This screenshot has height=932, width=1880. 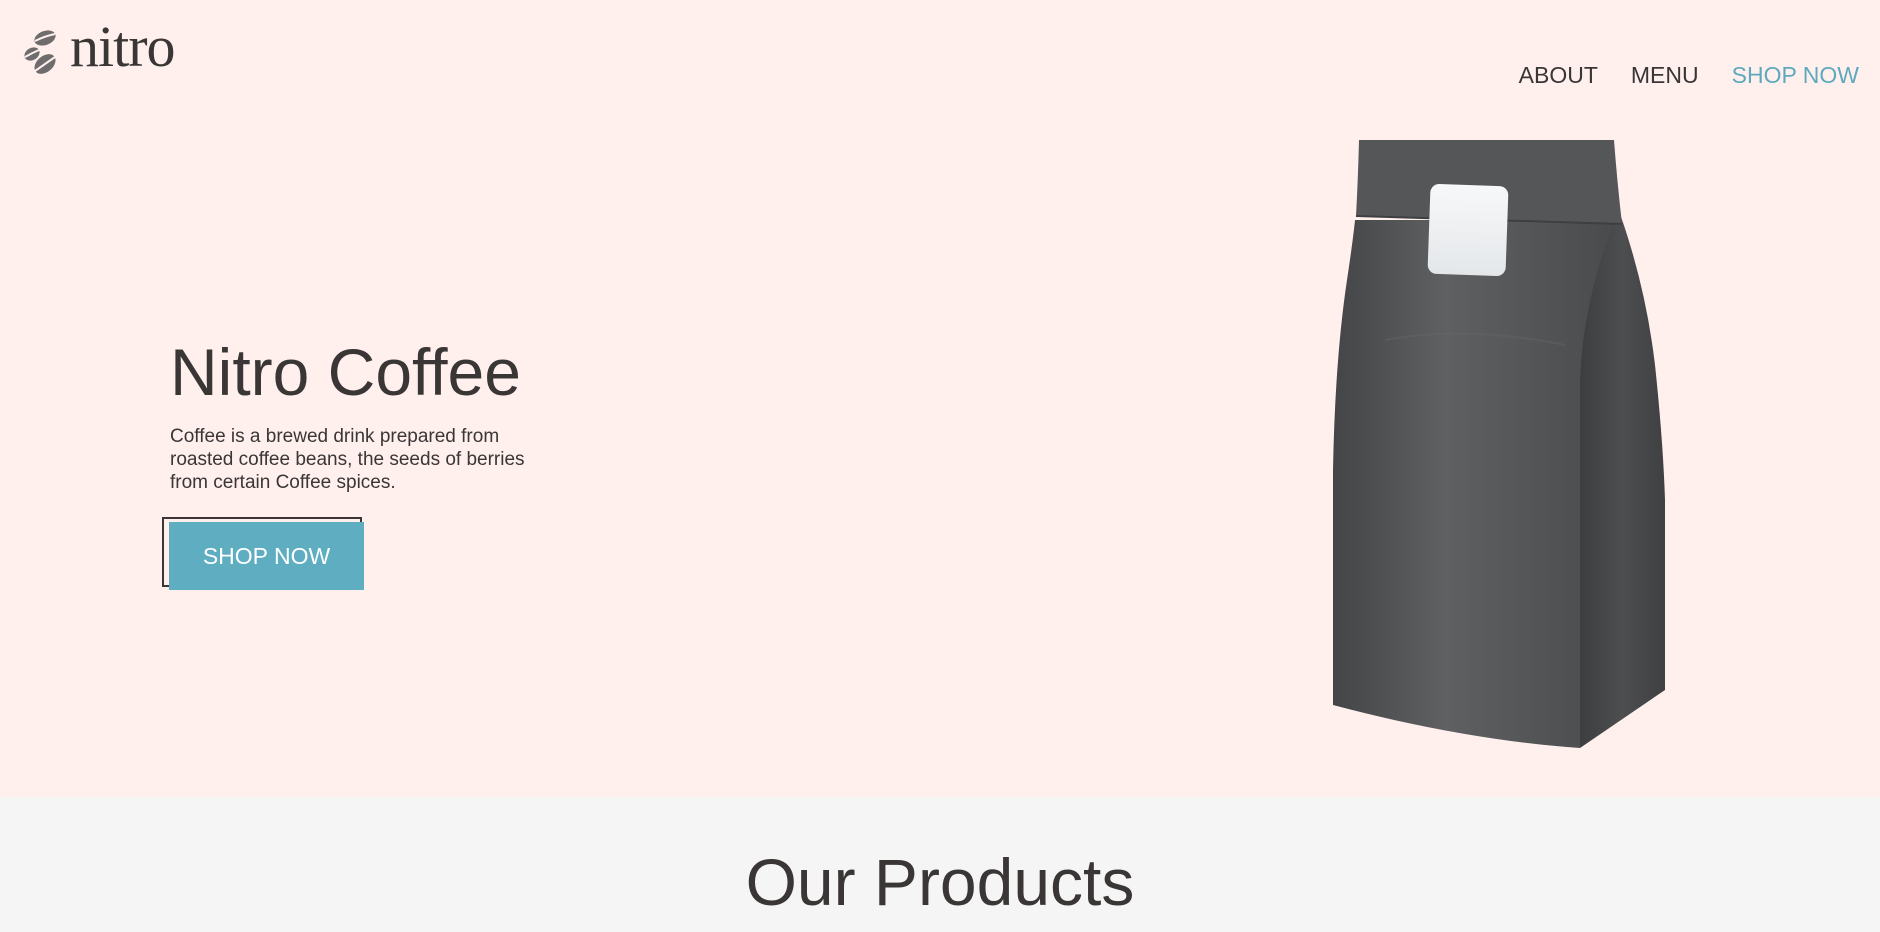 I want to click on products-section: Our Products, so click(x=940, y=864).